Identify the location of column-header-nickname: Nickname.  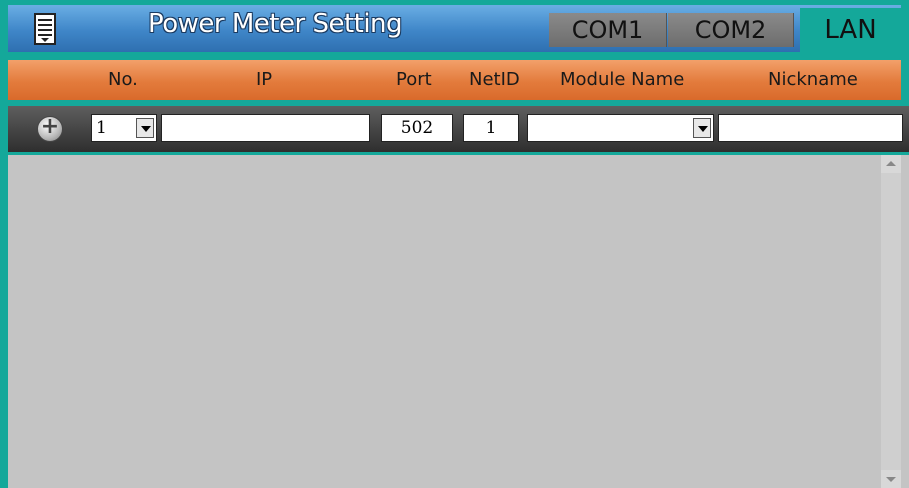
(813, 79).